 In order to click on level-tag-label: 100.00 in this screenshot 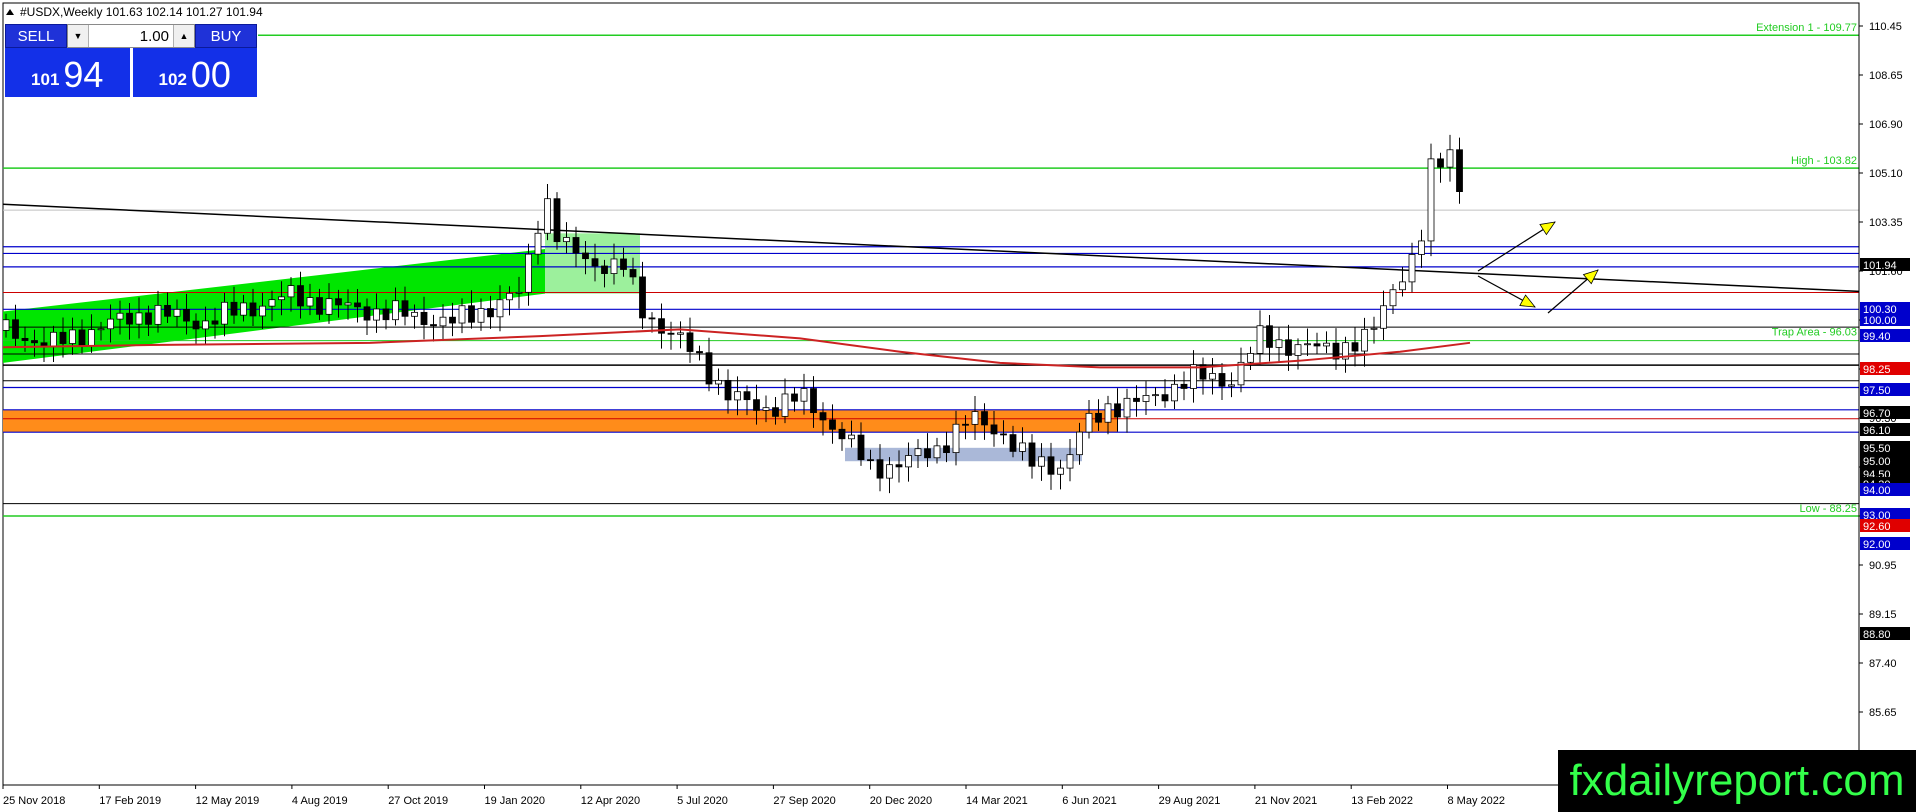, I will do `click(1880, 321)`.